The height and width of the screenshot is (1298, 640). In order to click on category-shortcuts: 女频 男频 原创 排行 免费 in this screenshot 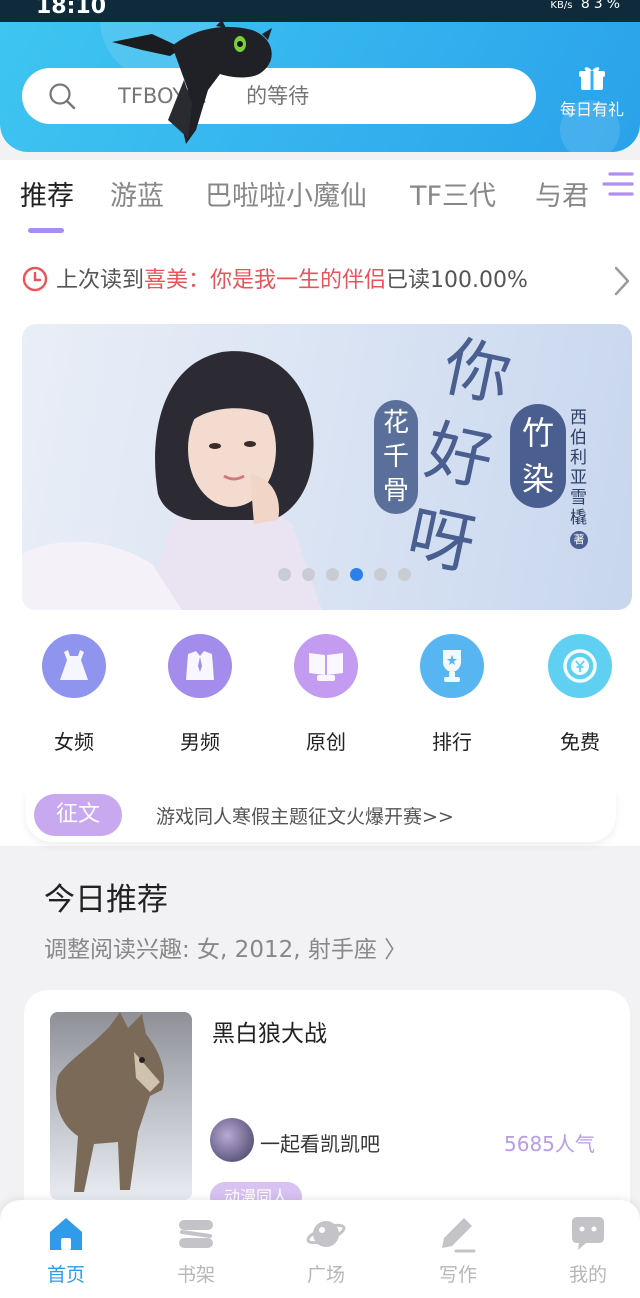, I will do `click(320, 705)`.